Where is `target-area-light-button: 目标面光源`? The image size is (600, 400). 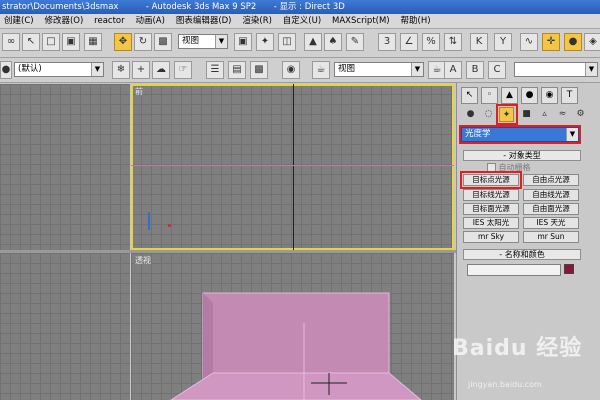
target-area-light-button: 目标面光源 is located at coordinates (491, 209).